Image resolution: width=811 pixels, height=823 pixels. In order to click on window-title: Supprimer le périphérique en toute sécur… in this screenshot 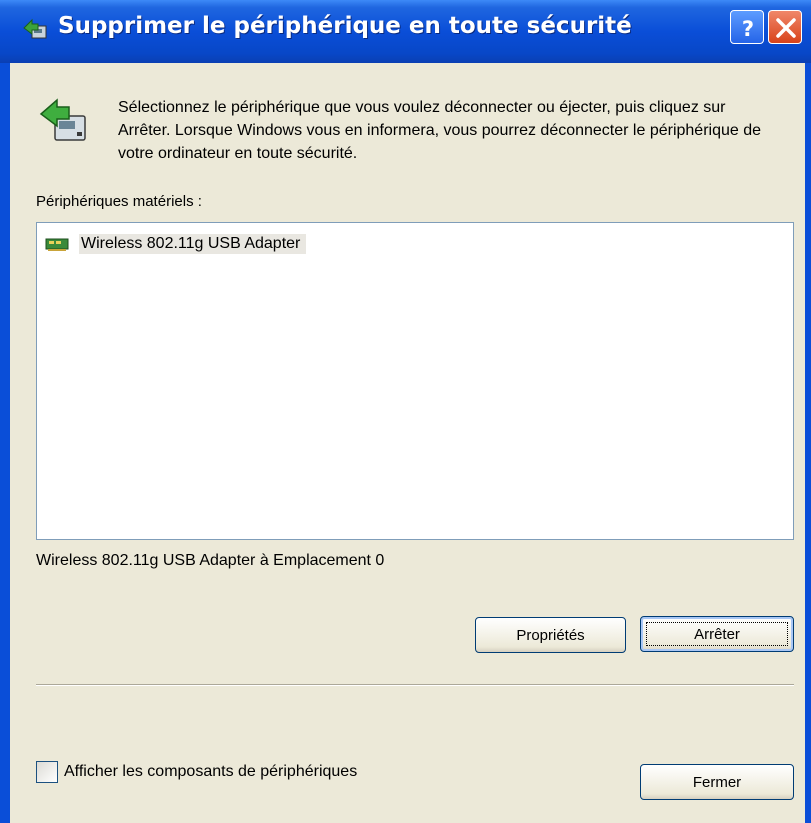, I will do `click(345, 26)`.